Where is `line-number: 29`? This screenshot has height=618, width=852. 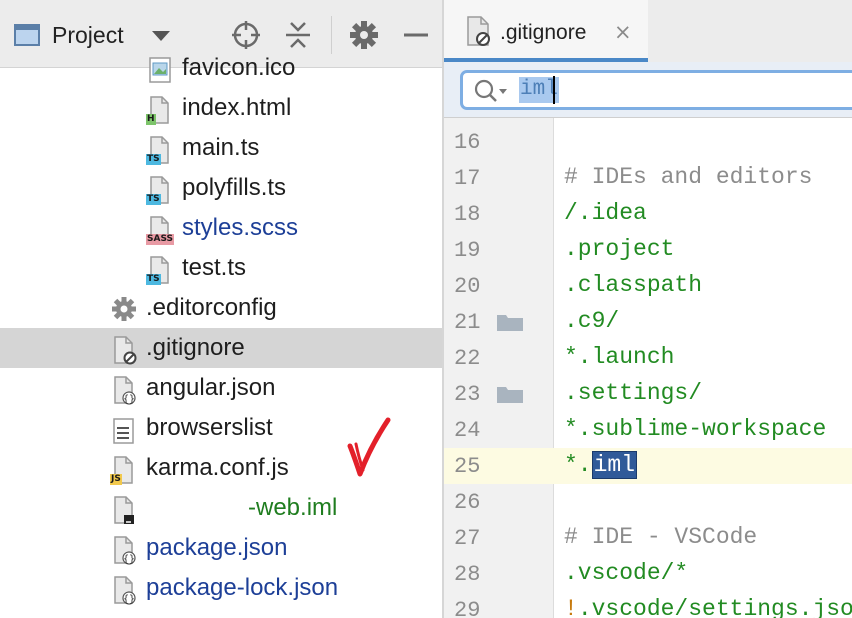 line-number: 29 is located at coordinates (467, 608).